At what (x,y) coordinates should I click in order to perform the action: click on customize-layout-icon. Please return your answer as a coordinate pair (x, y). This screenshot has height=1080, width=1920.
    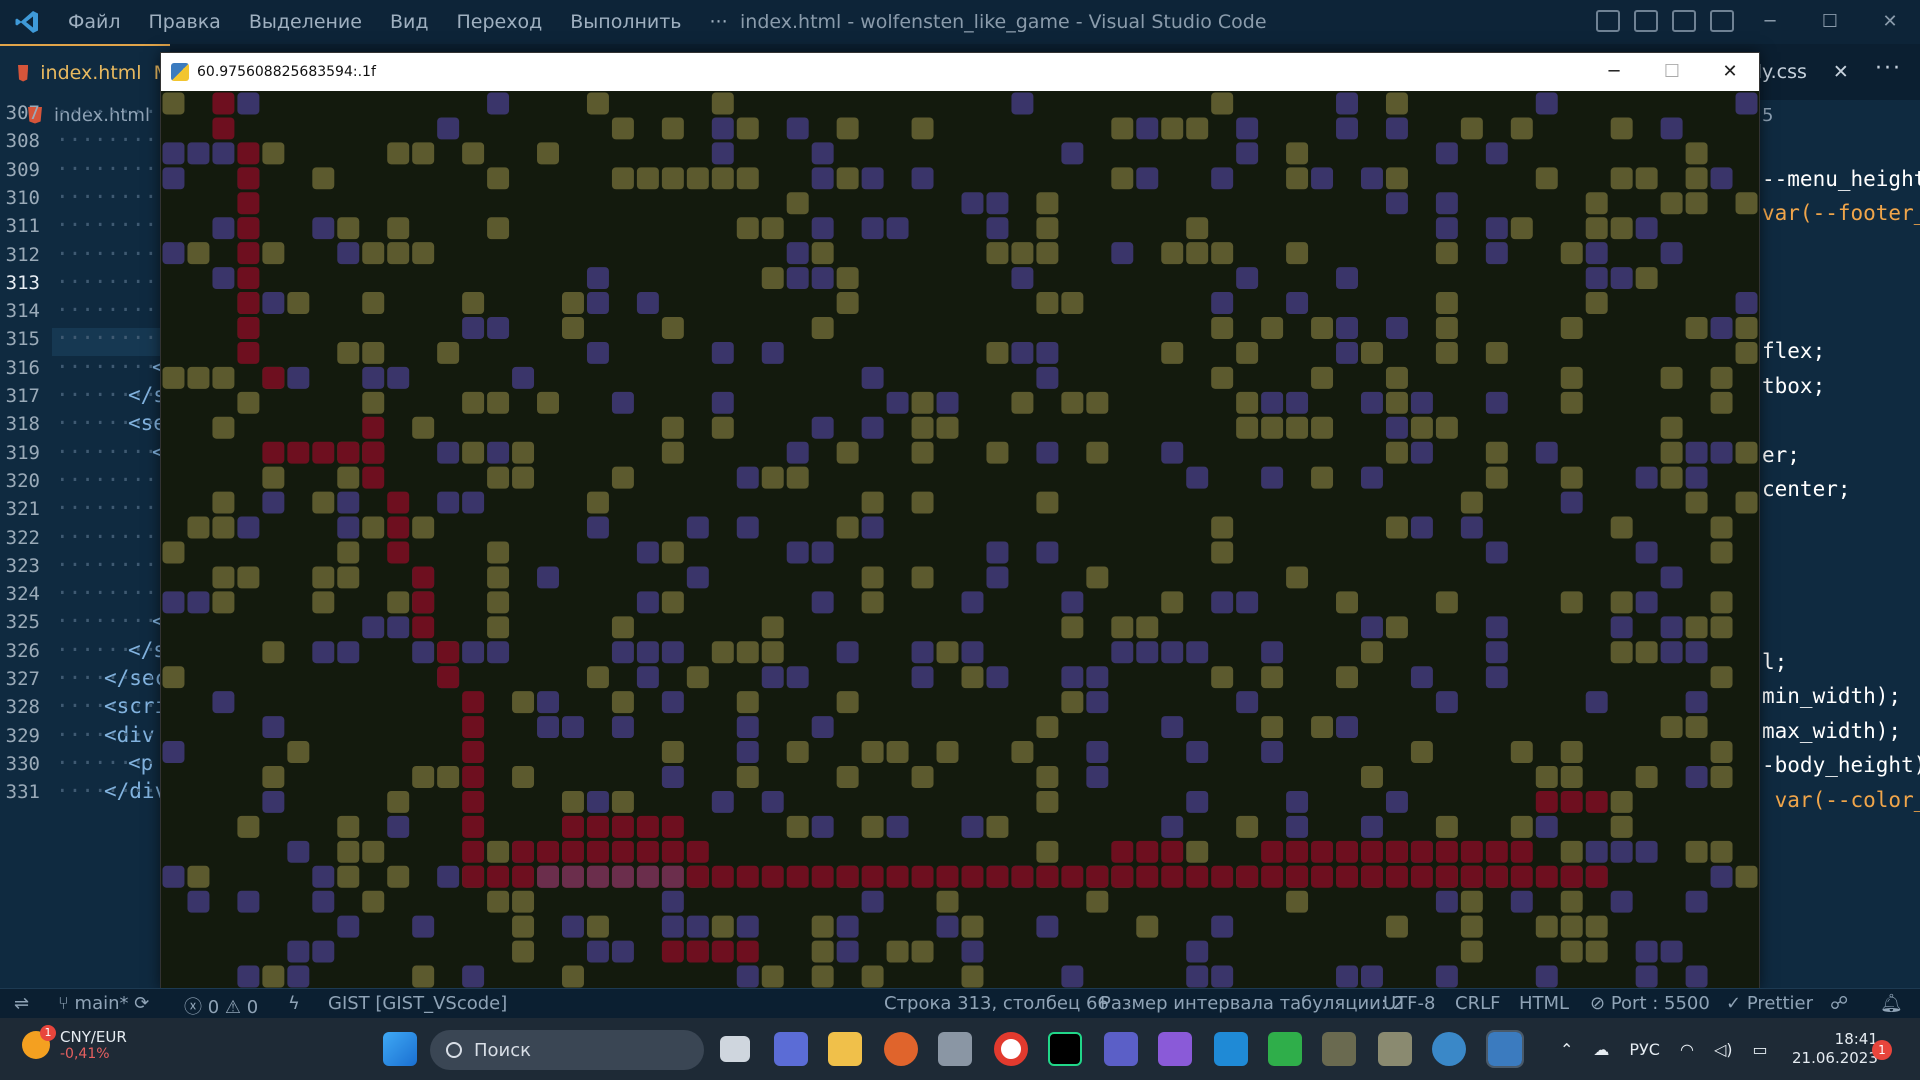
    Looking at the image, I should click on (1722, 21).